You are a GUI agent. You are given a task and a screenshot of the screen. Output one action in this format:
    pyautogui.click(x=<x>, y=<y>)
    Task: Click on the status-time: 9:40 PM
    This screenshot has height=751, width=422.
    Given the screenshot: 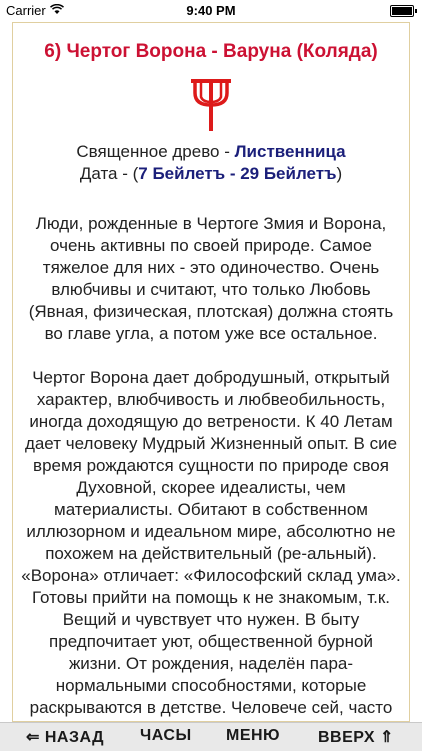 What is the action you would take?
    pyautogui.click(x=211, y=10)
    